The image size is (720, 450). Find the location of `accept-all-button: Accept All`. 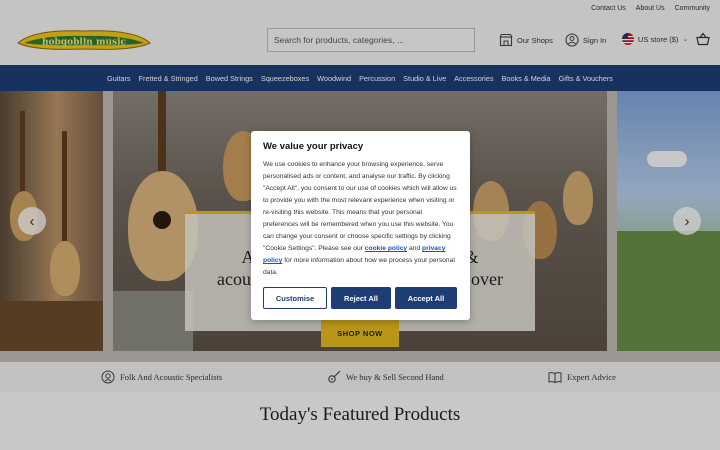

accept-all-button: Accept All is located at coordinates (426, 298).